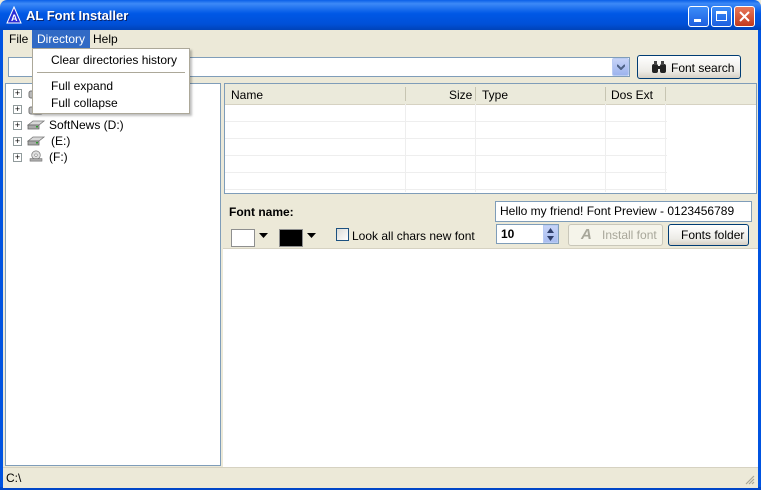  What do you see at coordinates (550, 238) in the screenshot?
I see `spin-down-icon` at bounding box center [550, 238].